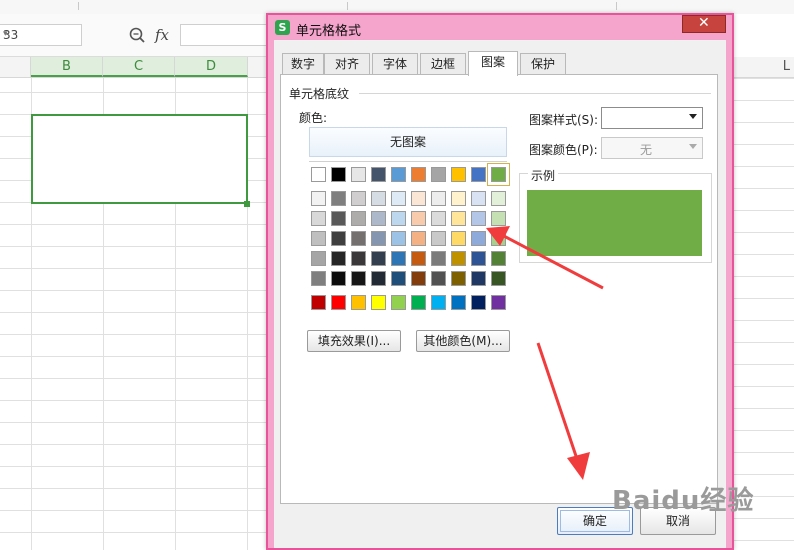 The height and width of the screenshot is (550, 794). What do you see at coordinates (543, 64) in the screenshot?
I see `tab-protection: 保护` at bounding box center [543, 64].